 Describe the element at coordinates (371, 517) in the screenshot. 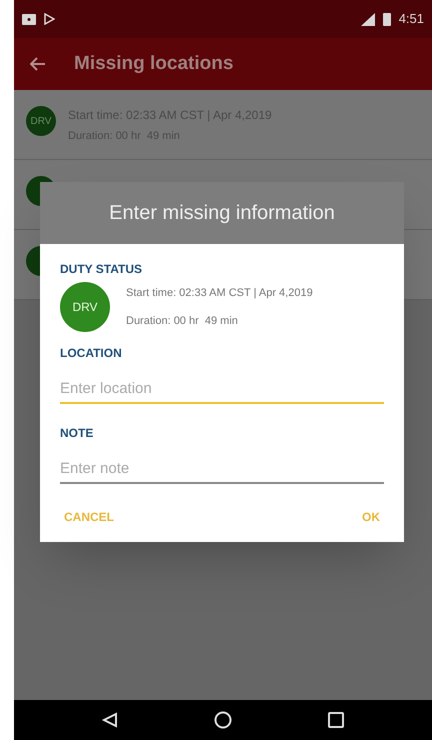

I see `ok-button: OK` at that location.